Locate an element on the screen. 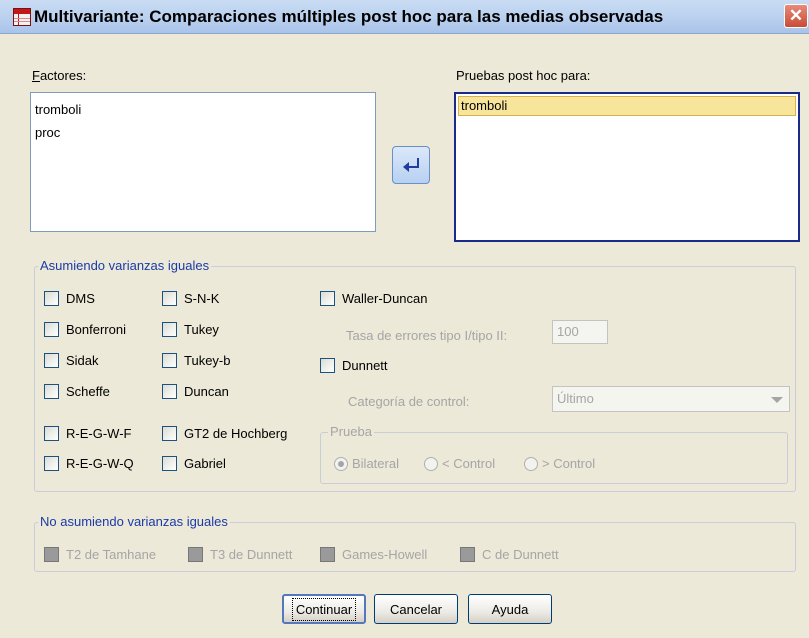 The image size is (809, 638). lt-control-label: < Control is located at coordinates (469, 463).